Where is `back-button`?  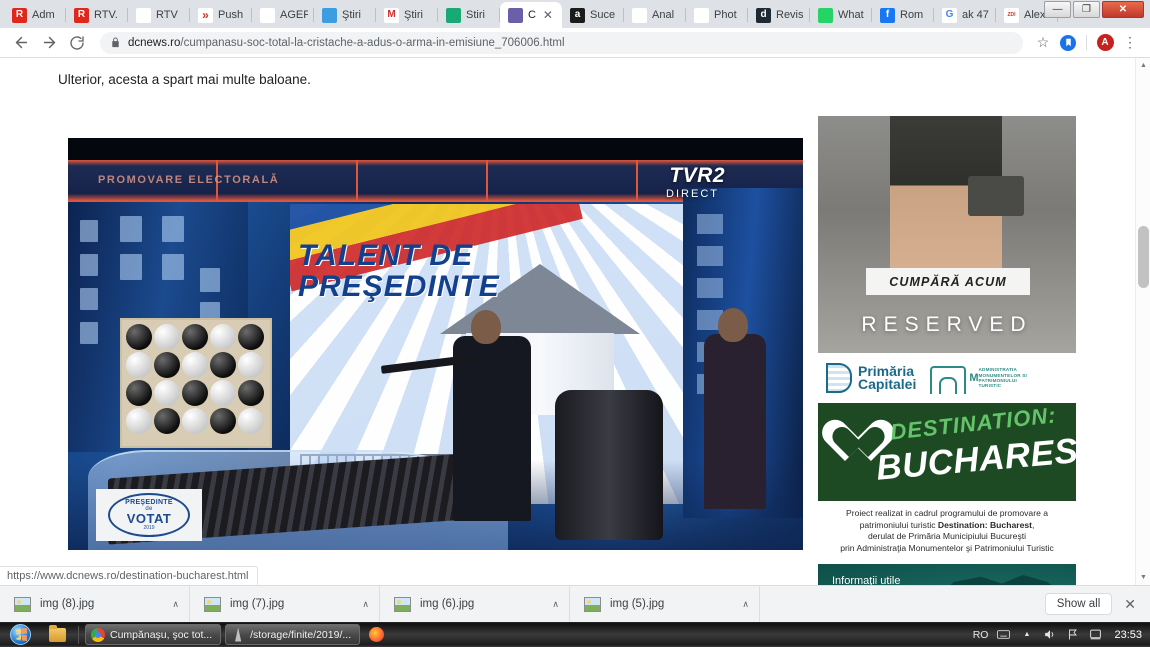
back-button is located at coordinates (21, 43).